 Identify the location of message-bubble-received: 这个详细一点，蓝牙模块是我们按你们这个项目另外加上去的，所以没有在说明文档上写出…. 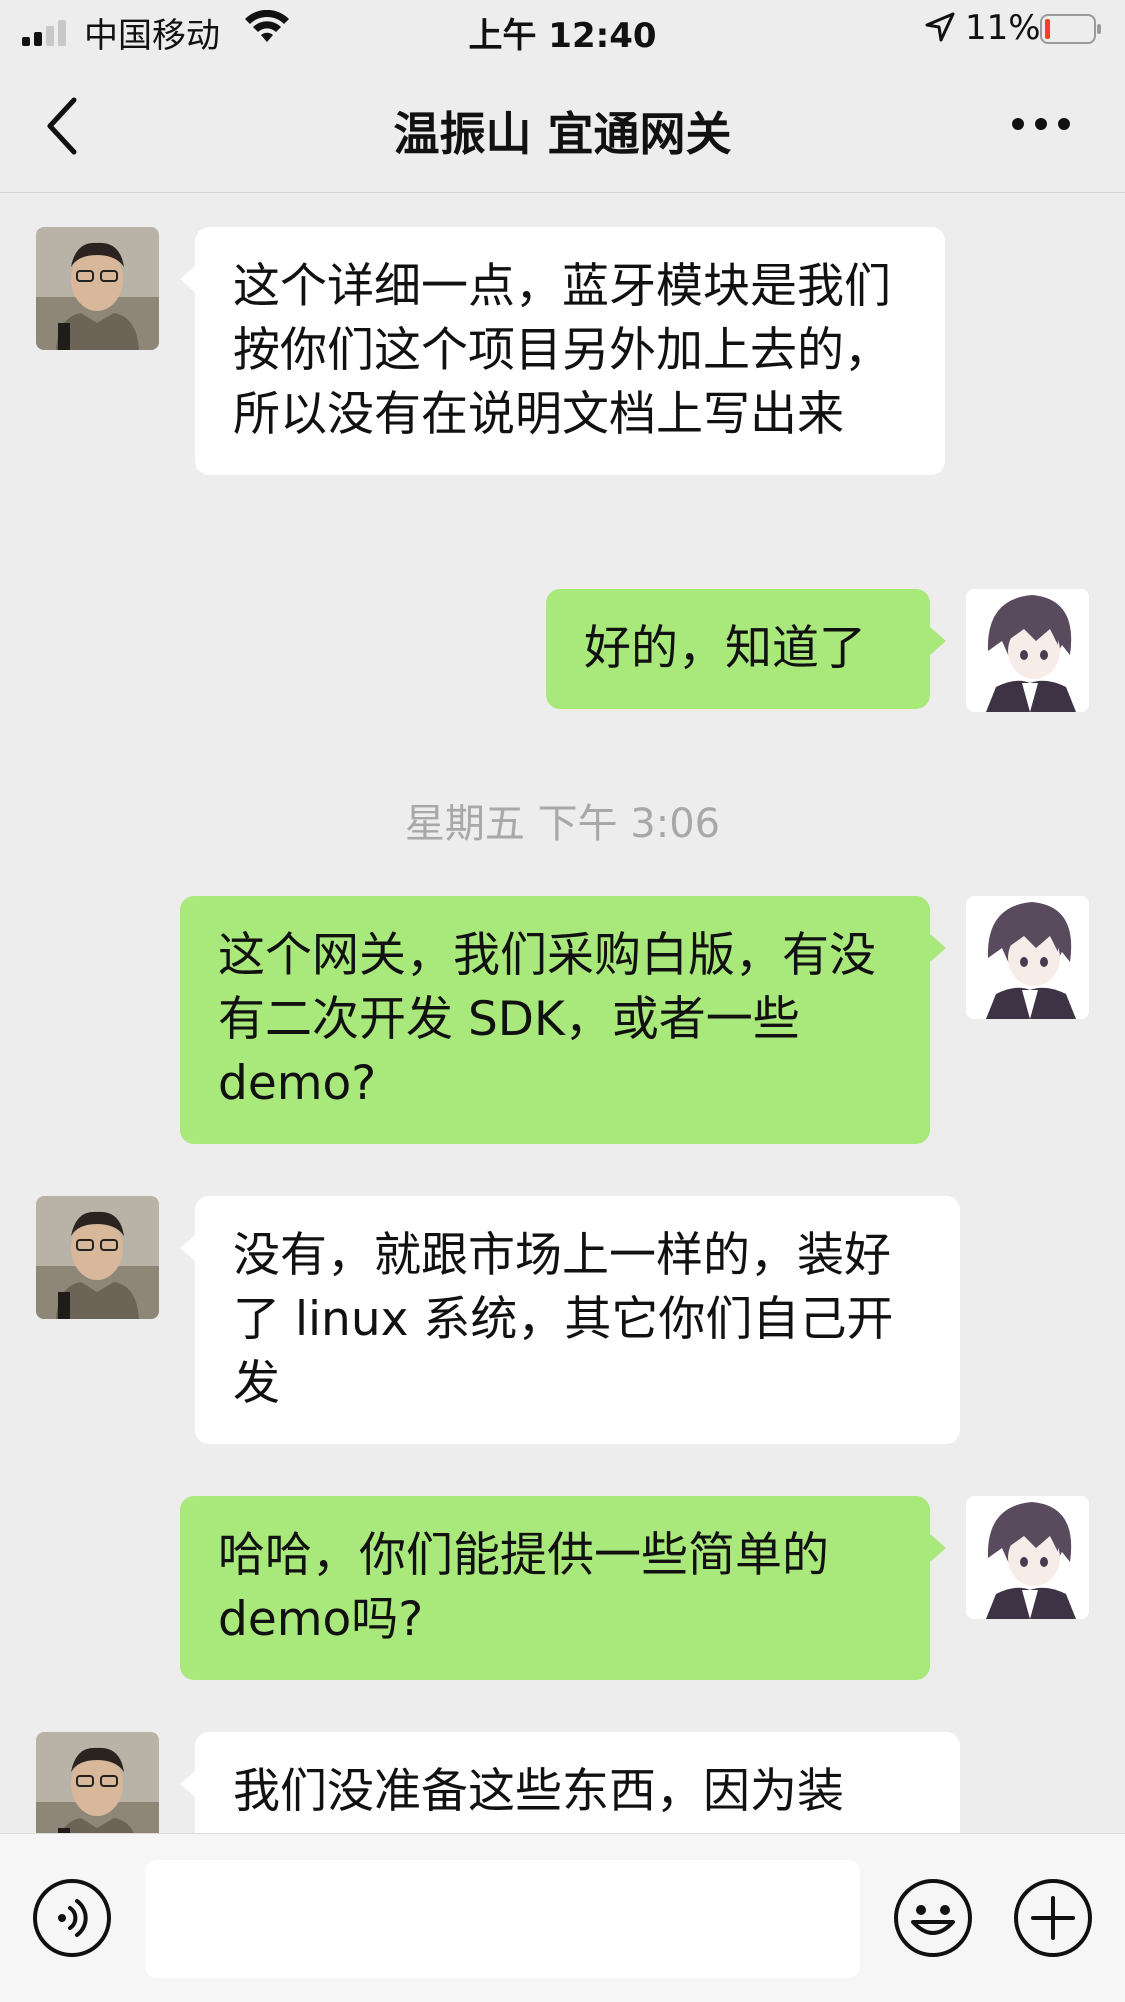
(570, 351).